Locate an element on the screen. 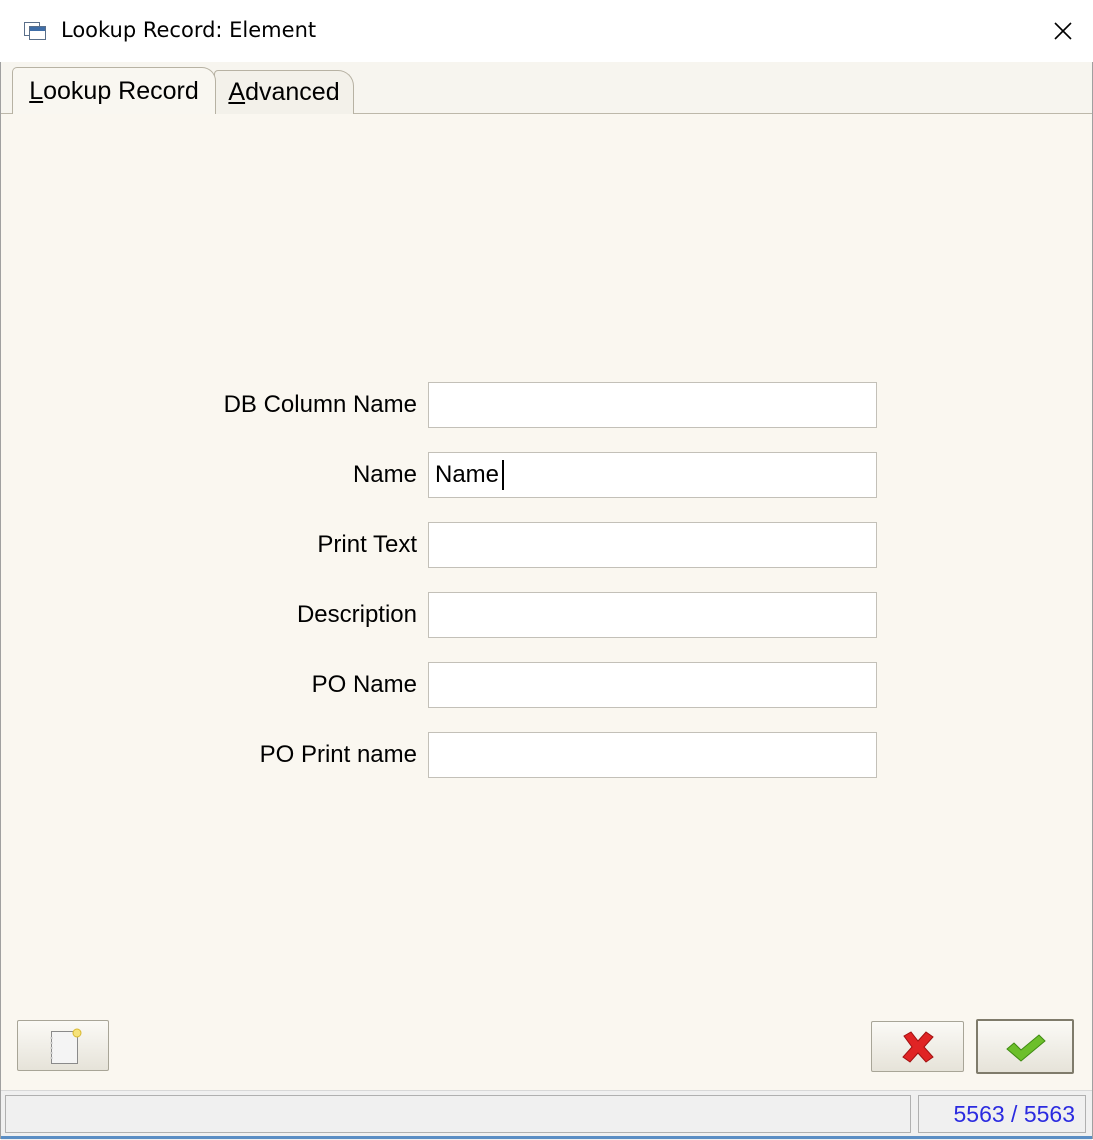  red-x-icon is located at coordinates (918, 1047).